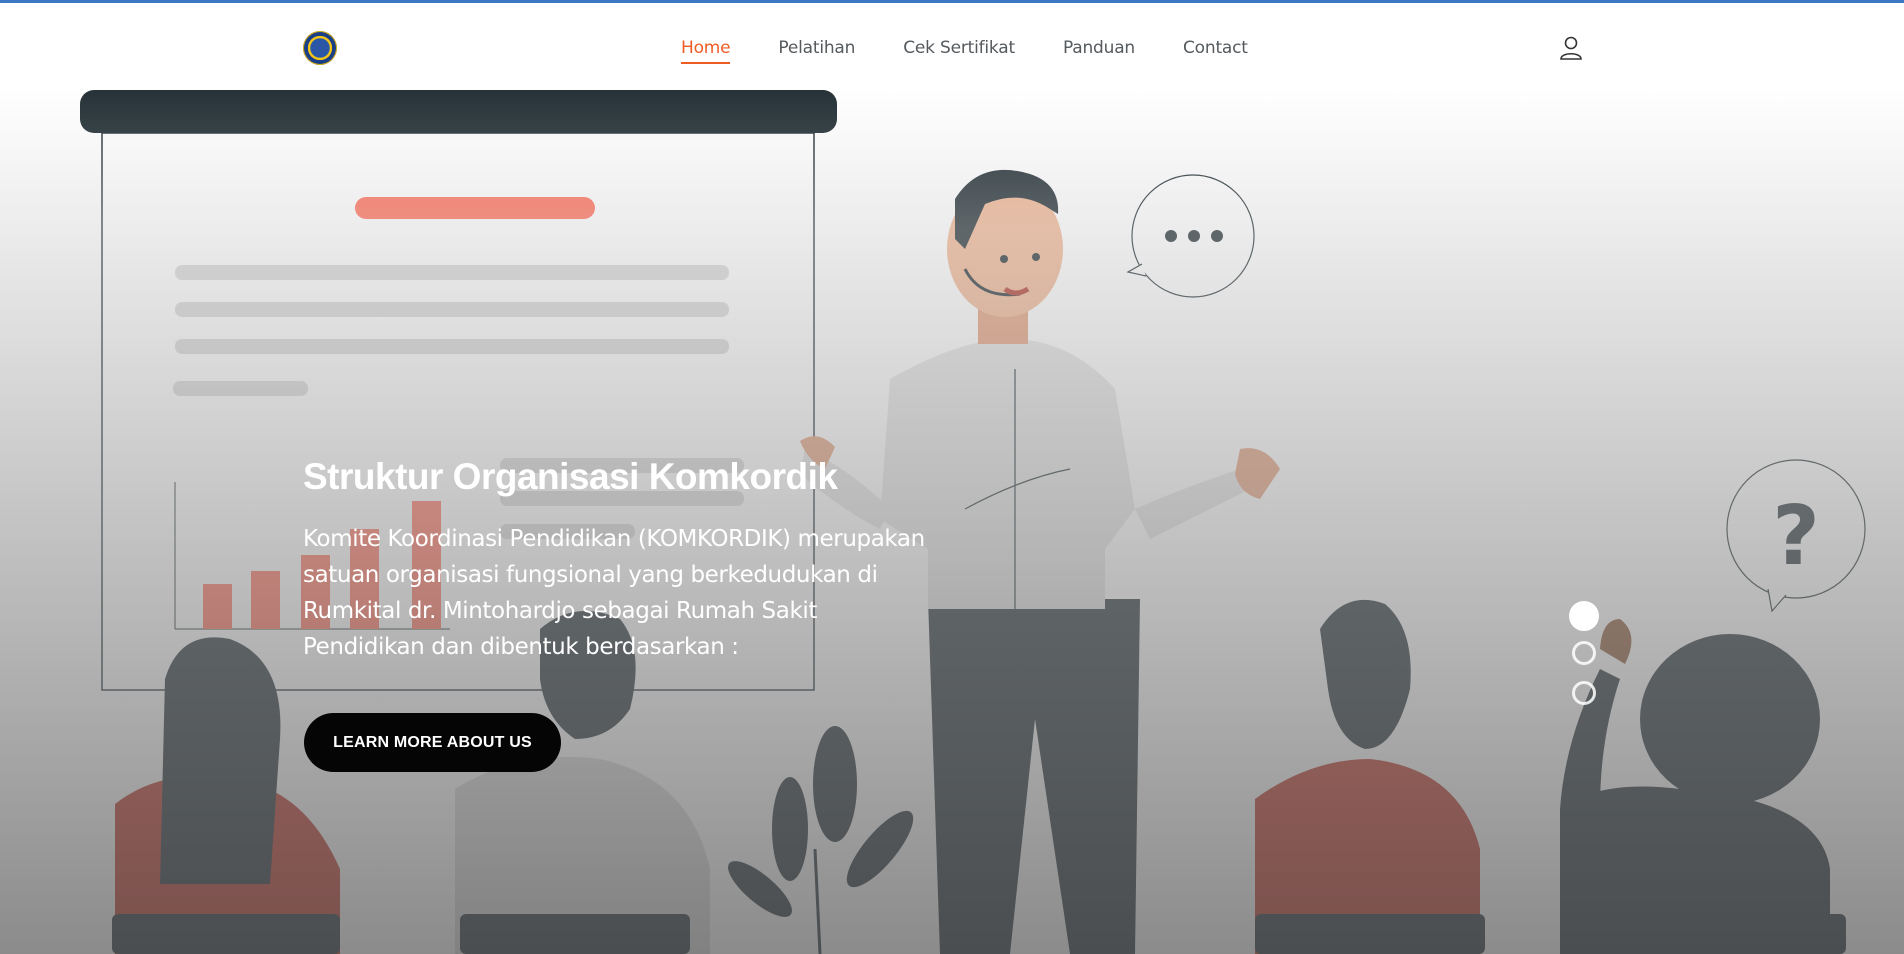 The width and height of the screenshot is (1904, 954). Describe the element at coordinates (432, 742) in the screenshot. I see `learn-more-button: LEARN MORE ABOUT US` at that location.